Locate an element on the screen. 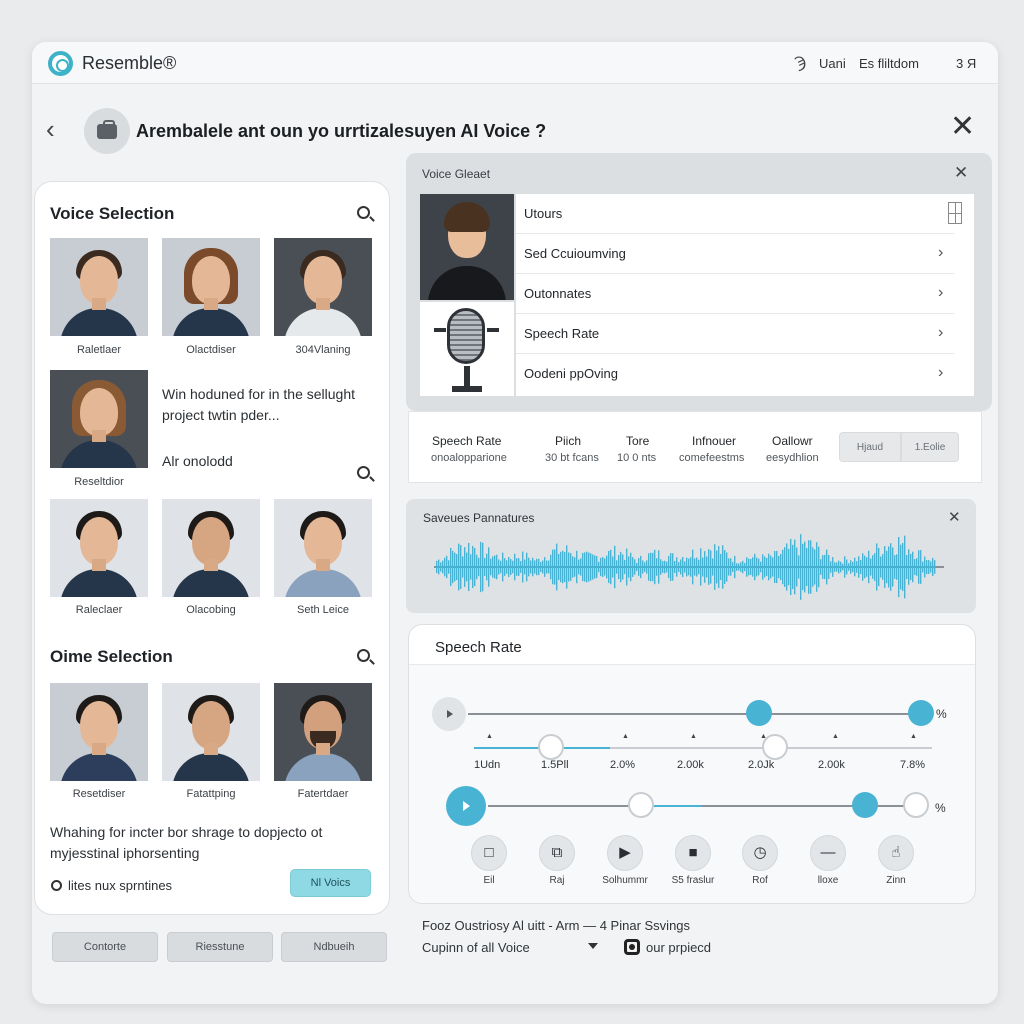 The width and height of the screenshot is (1024, 1024). range-start-knob is located at coordinates (551, 747).